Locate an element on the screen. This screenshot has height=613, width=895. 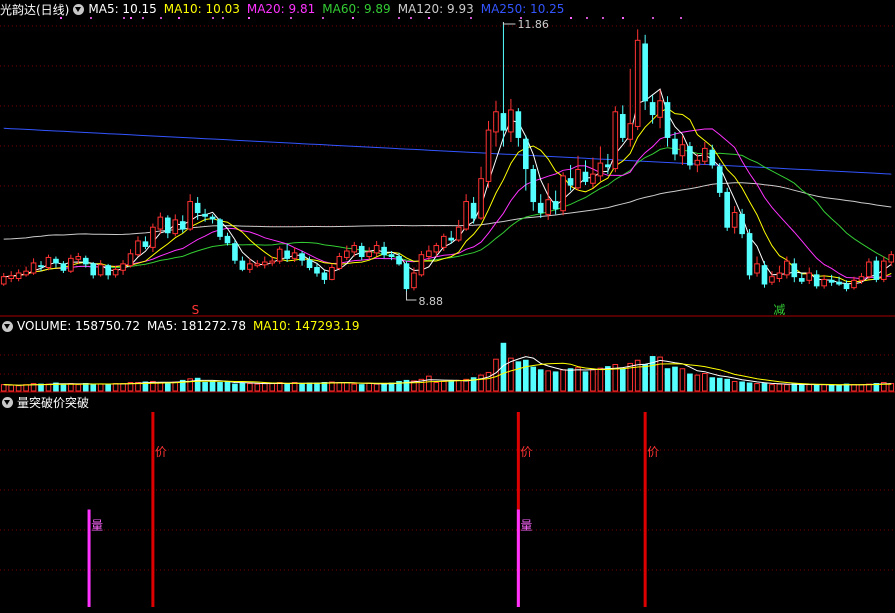
chevron-down-icon is located at coordinates (7, 402).